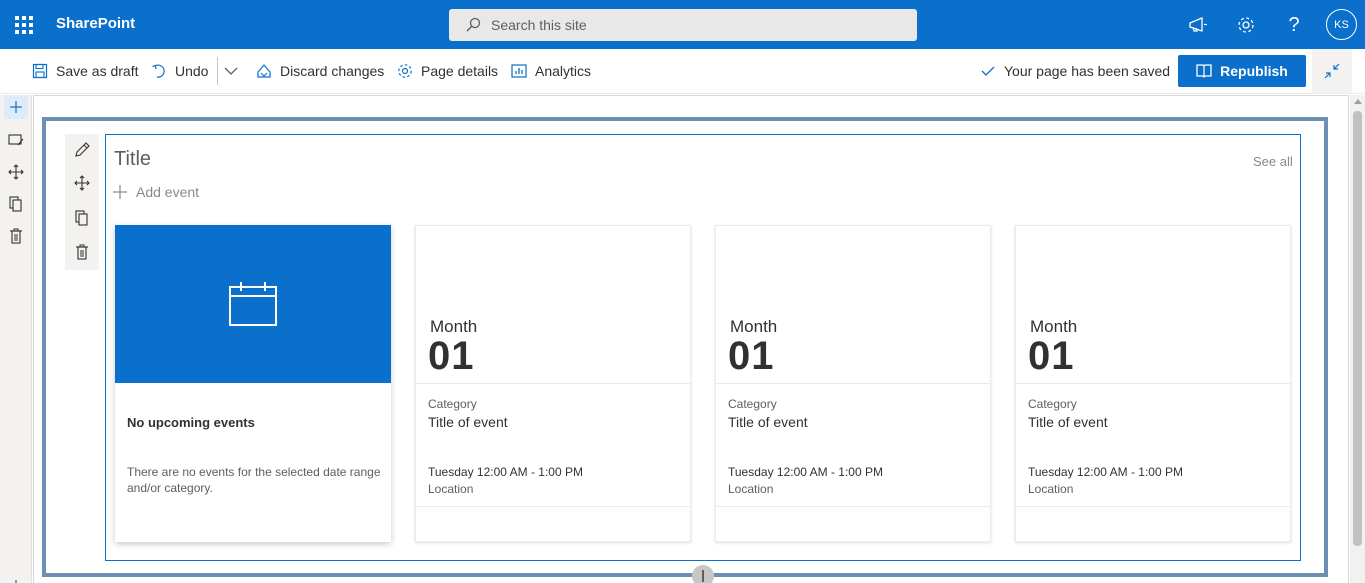 The height and width of the screenshot is (583, 1365). Describe the element at coordinates (16, 578) in the screenshot. I see `add-section-bottom-icon` at that location.